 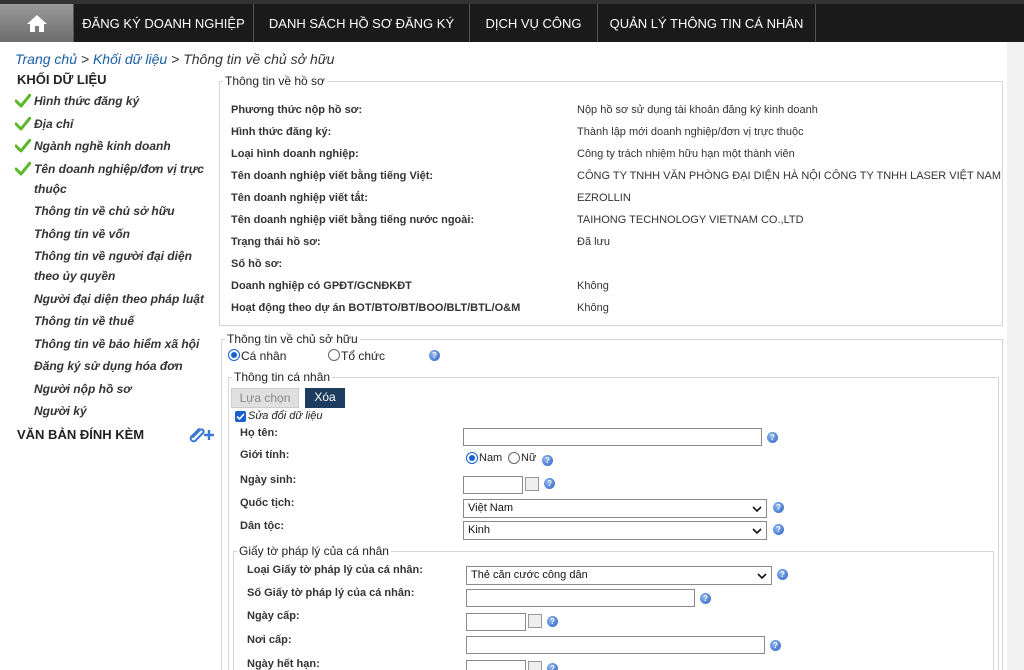 What do you see at coordinates (234, 355) in the screenshot?
I see `radio-individual` at bounding box center [234, 355].